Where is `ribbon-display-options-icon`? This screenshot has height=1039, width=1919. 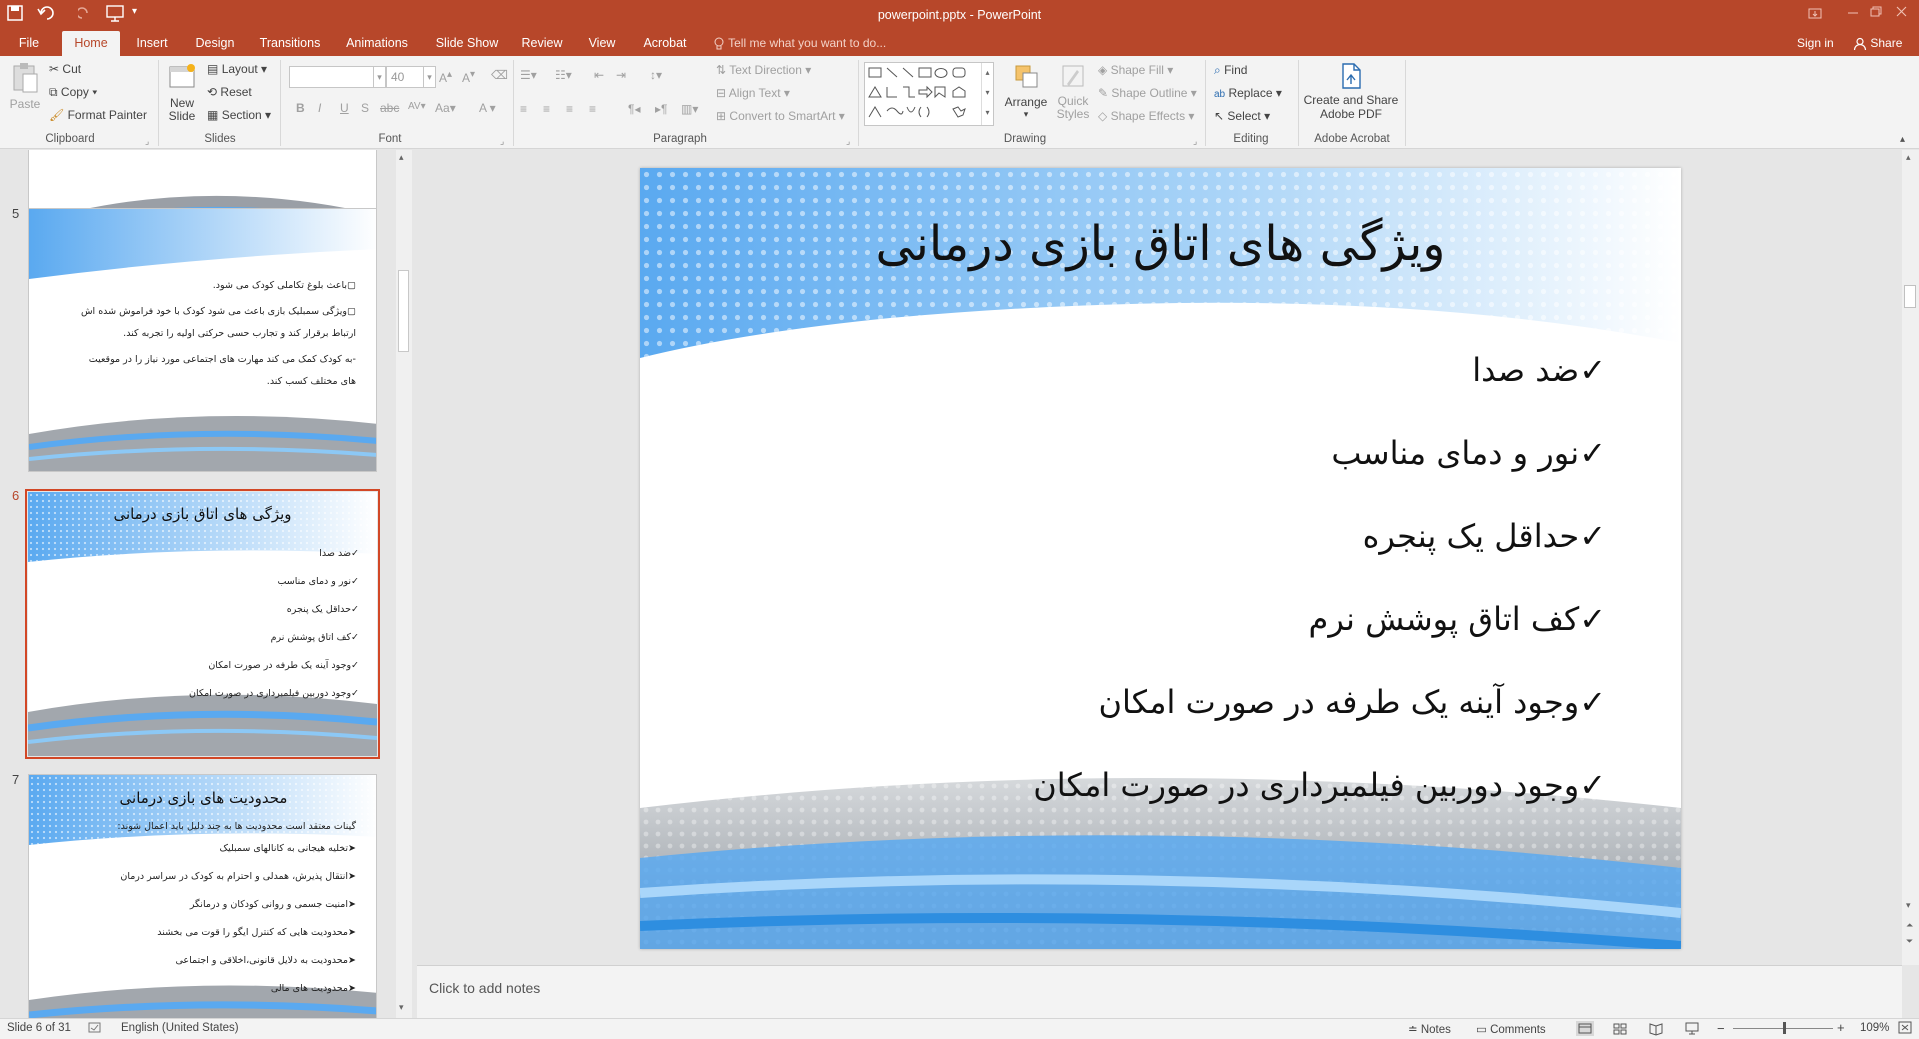 ribbon-display-options-icon is located at coordinates (1816, 14).